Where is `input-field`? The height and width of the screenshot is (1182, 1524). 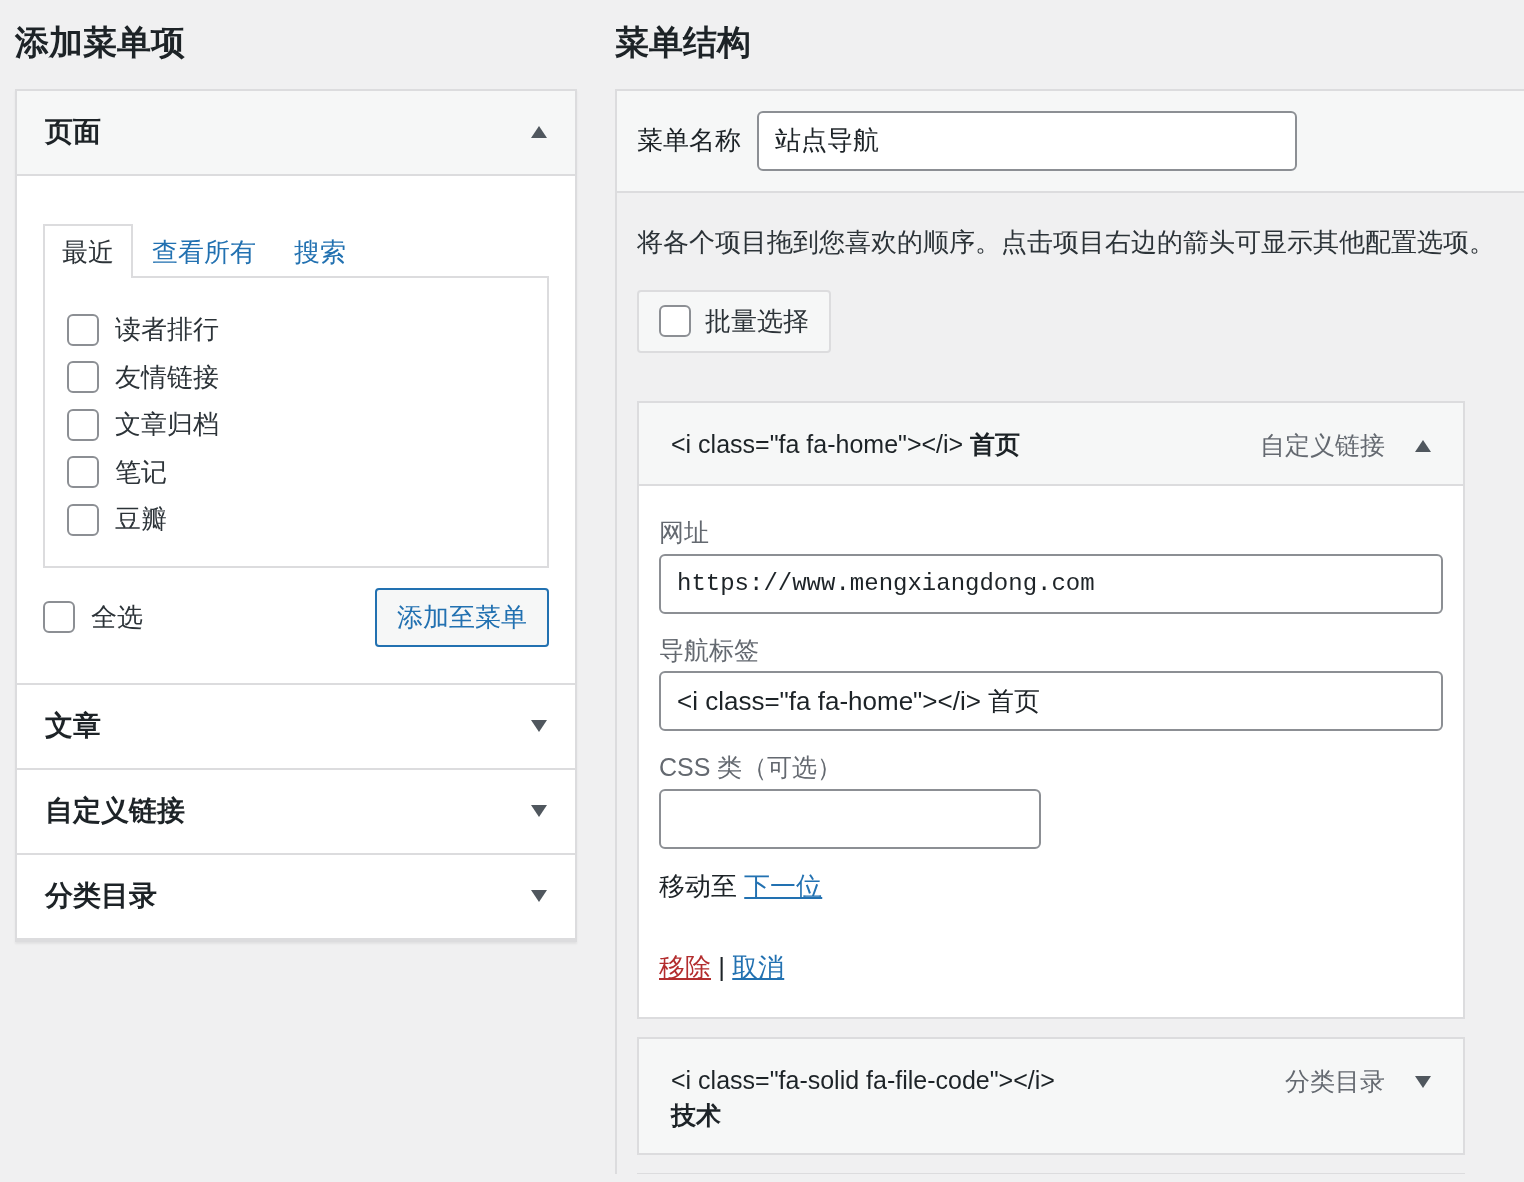 input-field is located at coordinates (850, 818).